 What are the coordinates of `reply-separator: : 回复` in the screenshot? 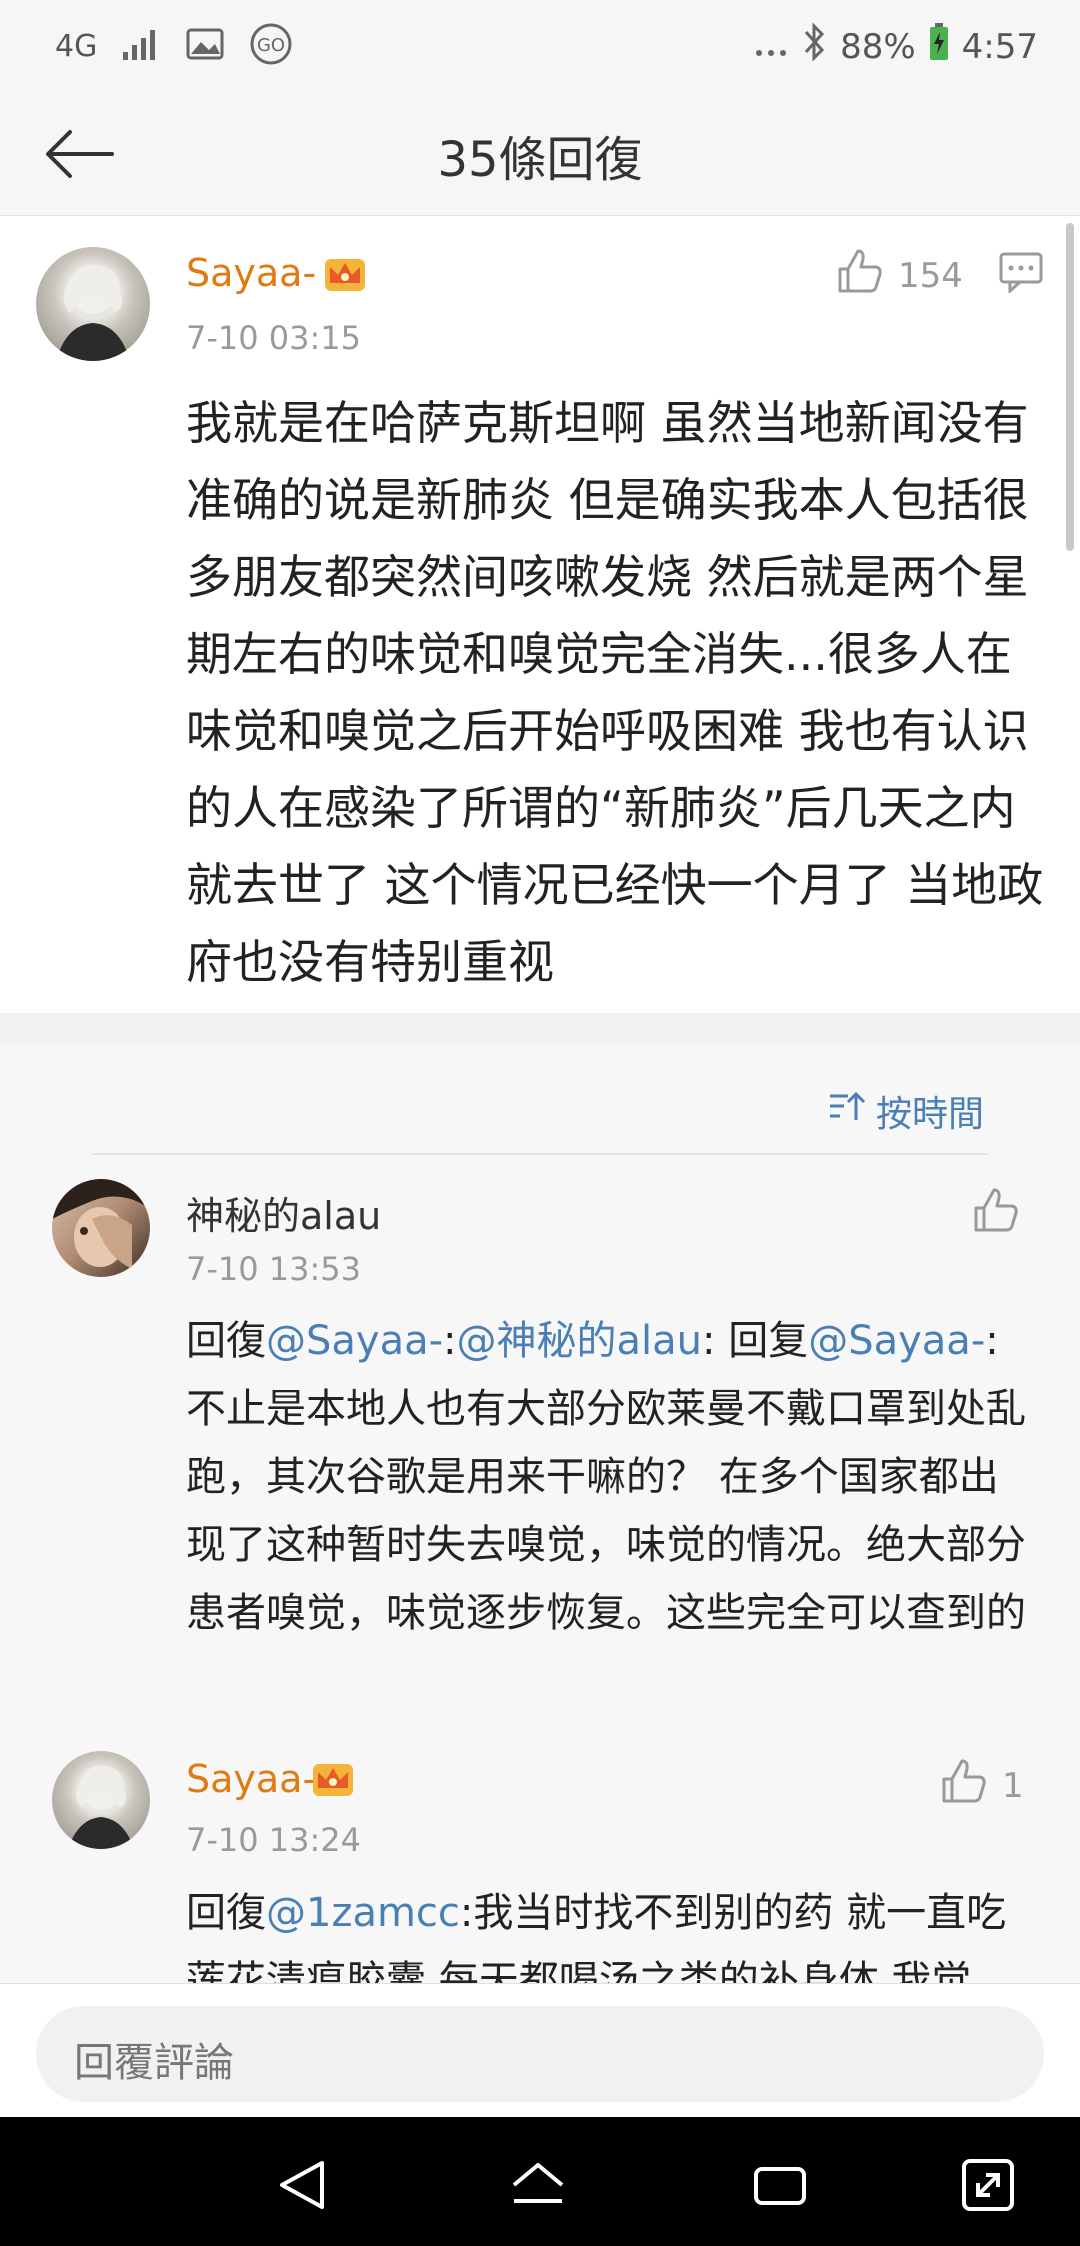 It's located at (755, 1341).